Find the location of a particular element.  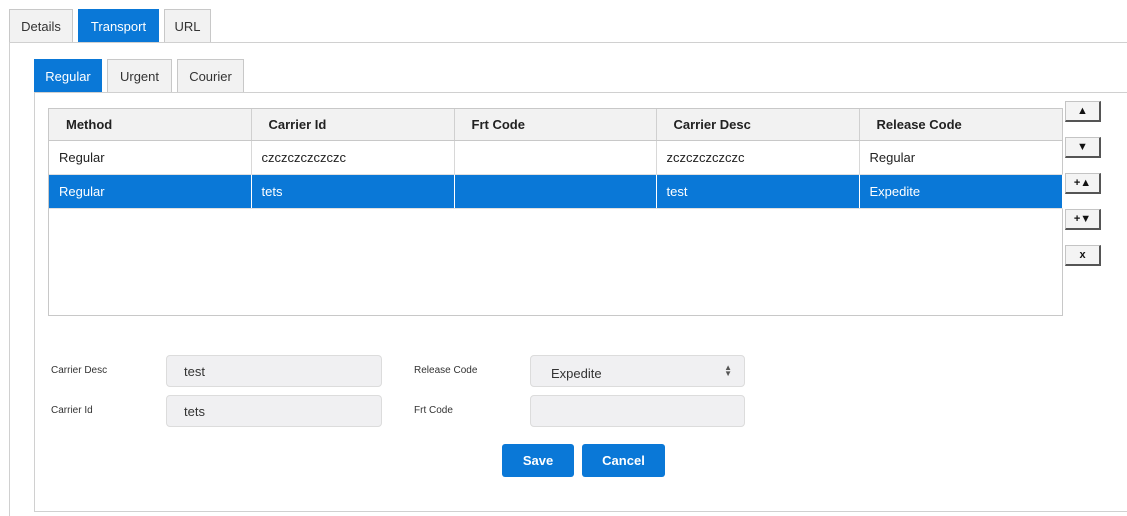

subtab-divider is located at coordinates (580, 92).